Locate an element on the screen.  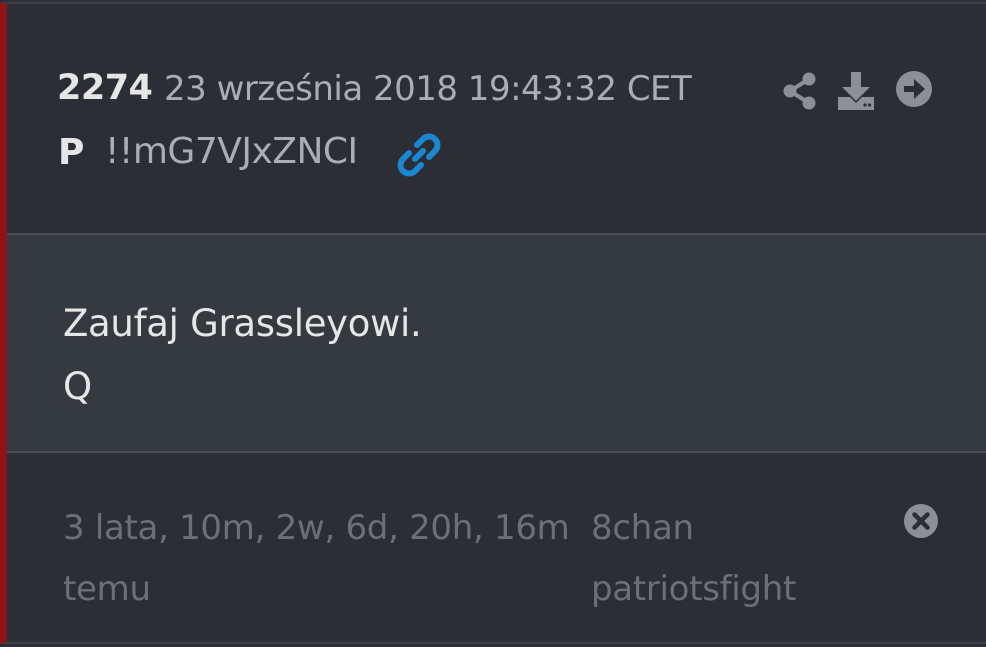
post-date: 23 września 2018 19:43:32 CET is located at coordinates (428, 89).